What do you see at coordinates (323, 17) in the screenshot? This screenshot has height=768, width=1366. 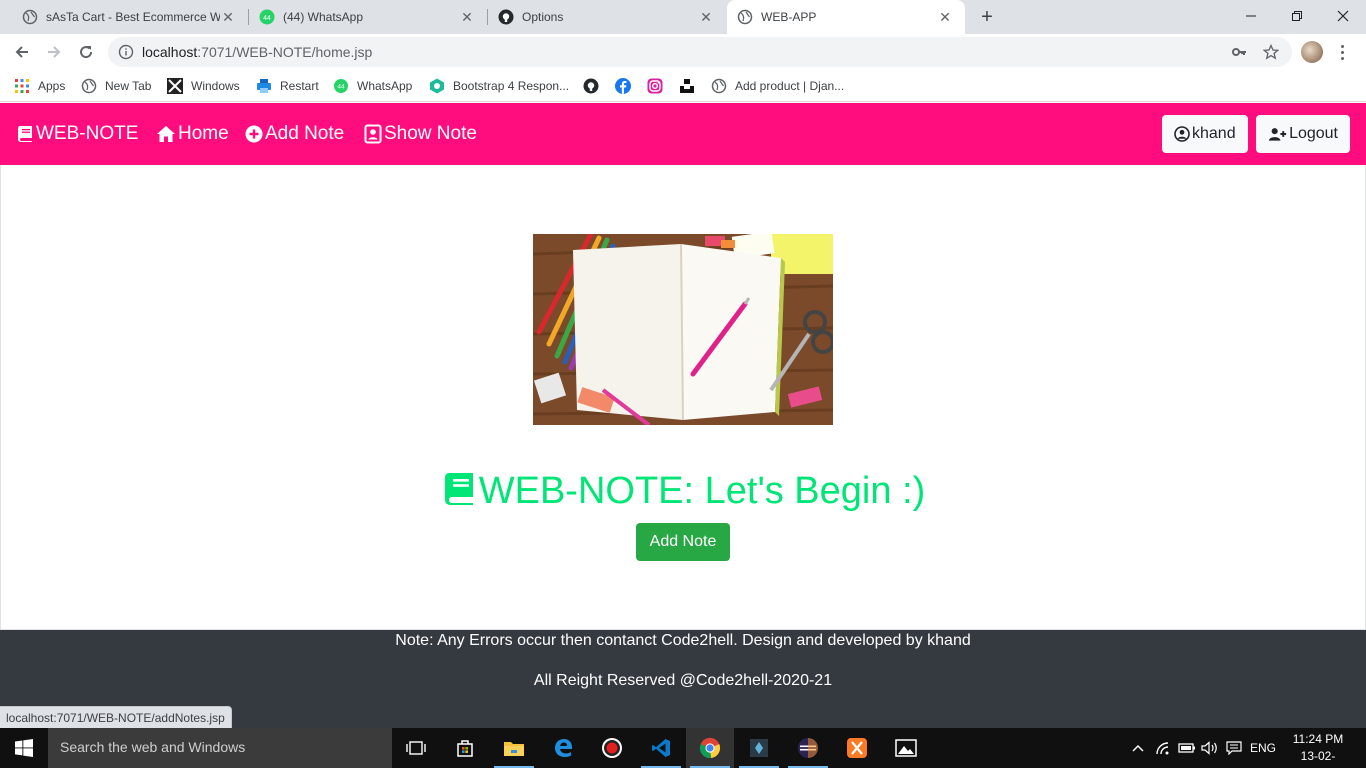 I see `tab-title: (44) WhatsApp` at bounding box center [323, 17].